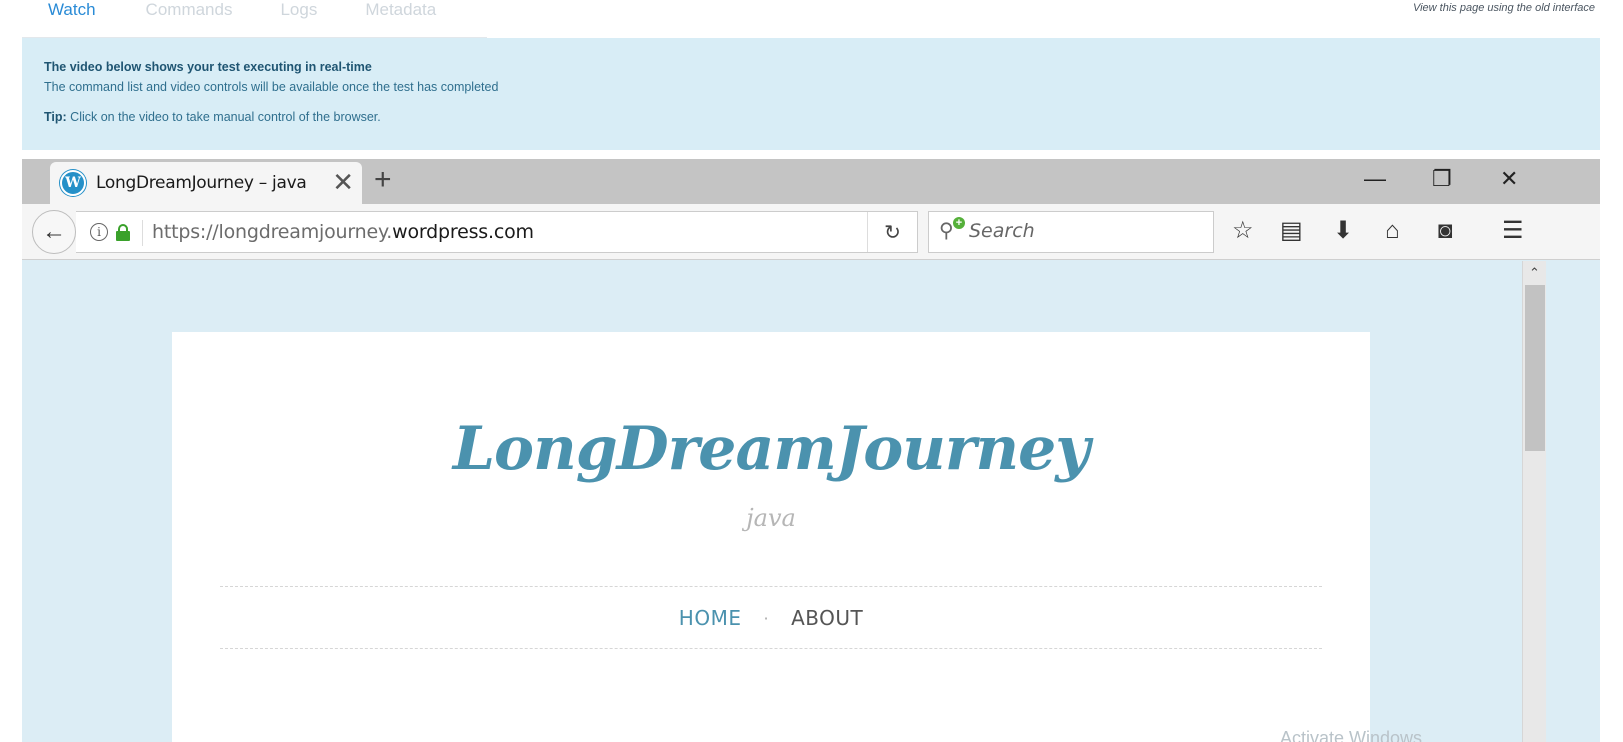 The height and width of the screenshot is (742, 1623). Describe the element at coordinates (946, 231) in the screenshot. I see `search-icon: ⚲` at that location.